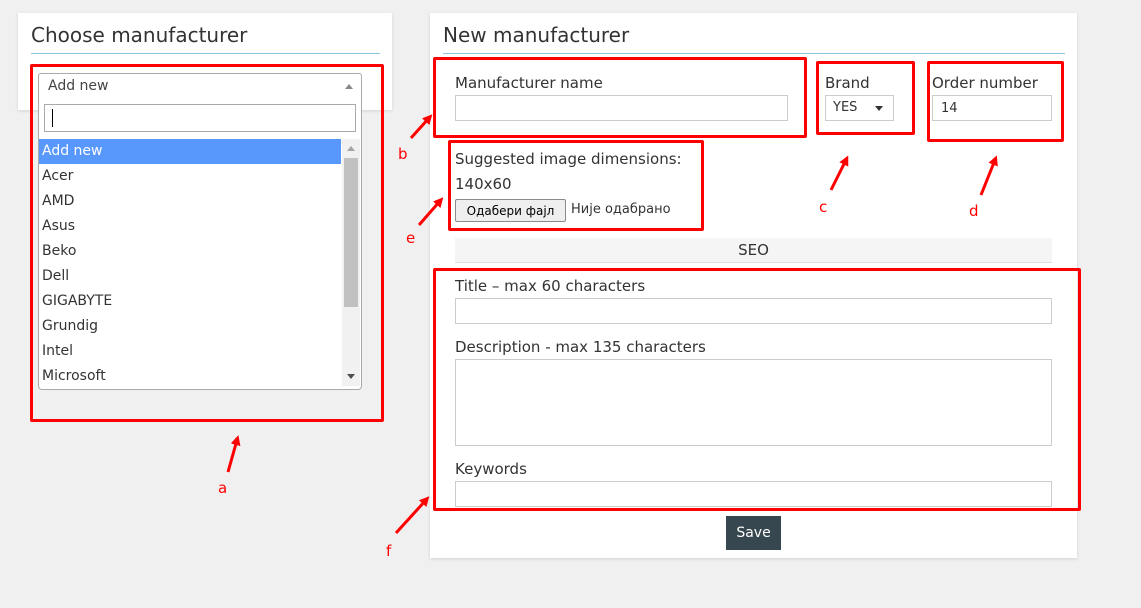  What do you see at coordinates (974, 211) in the screenshot?
I see `annotation-letter-d: d` at bounding box center [974, 211].